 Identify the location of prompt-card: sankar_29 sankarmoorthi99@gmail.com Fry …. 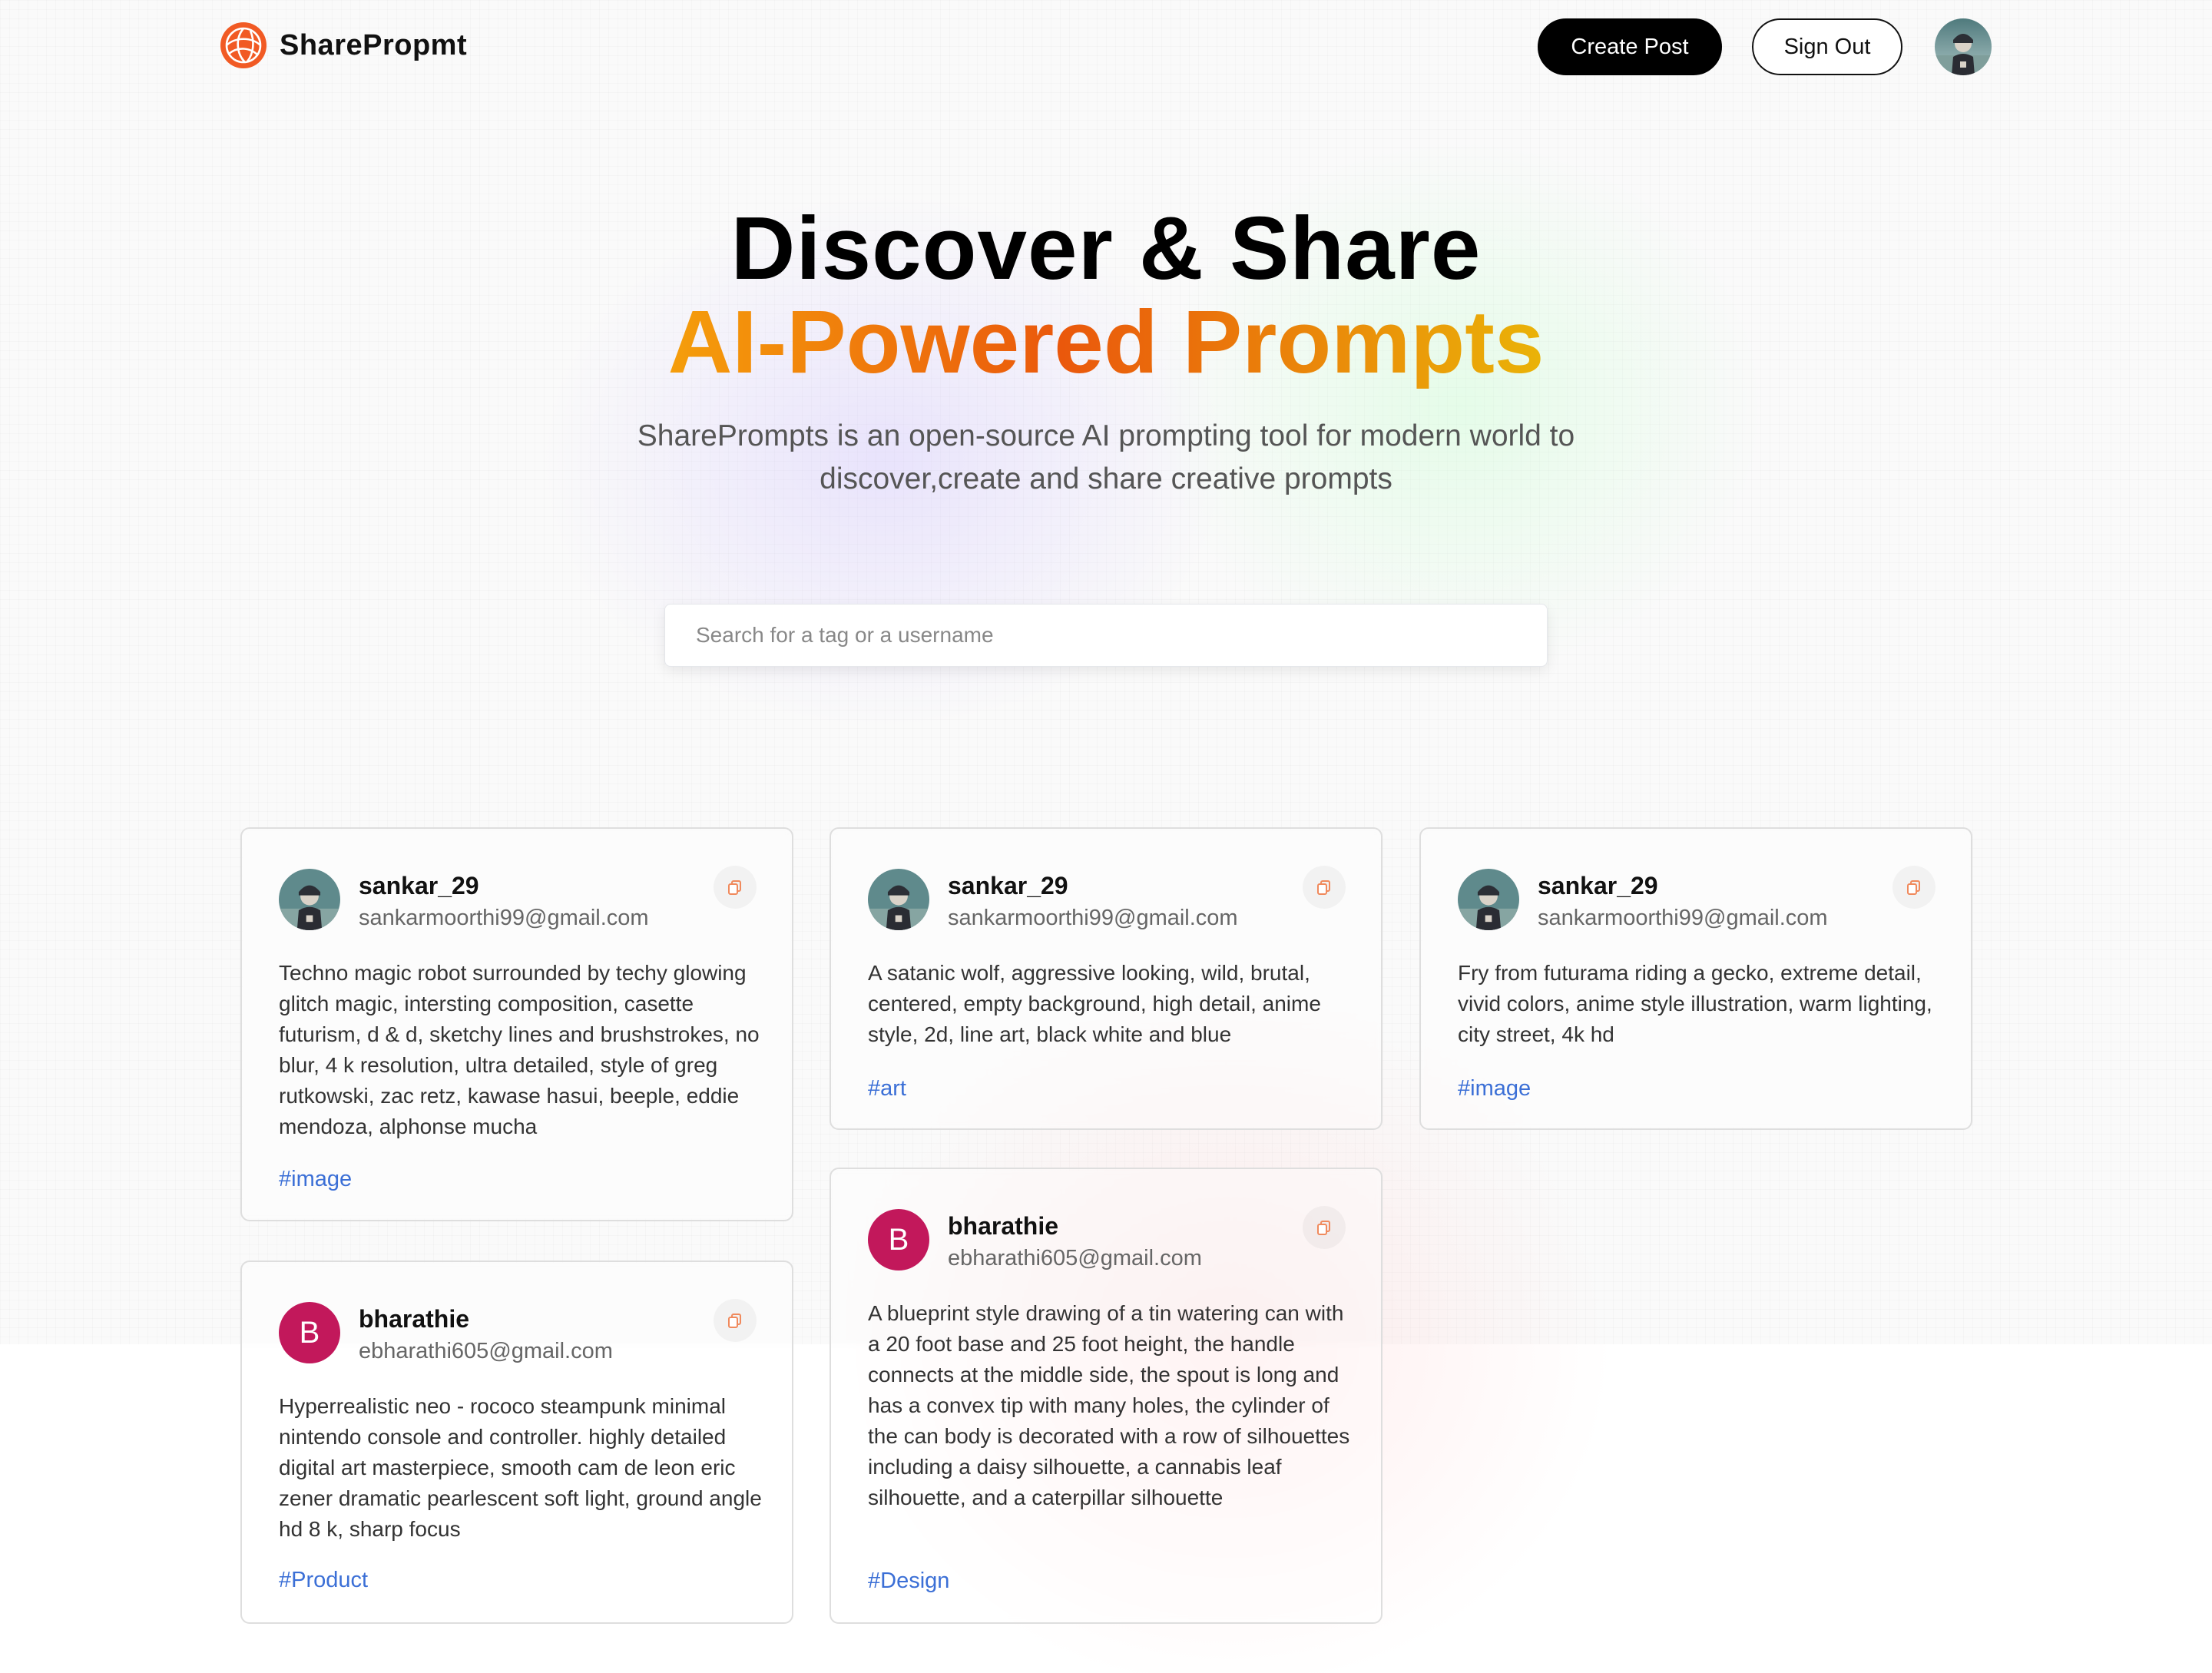
(1695, 978).